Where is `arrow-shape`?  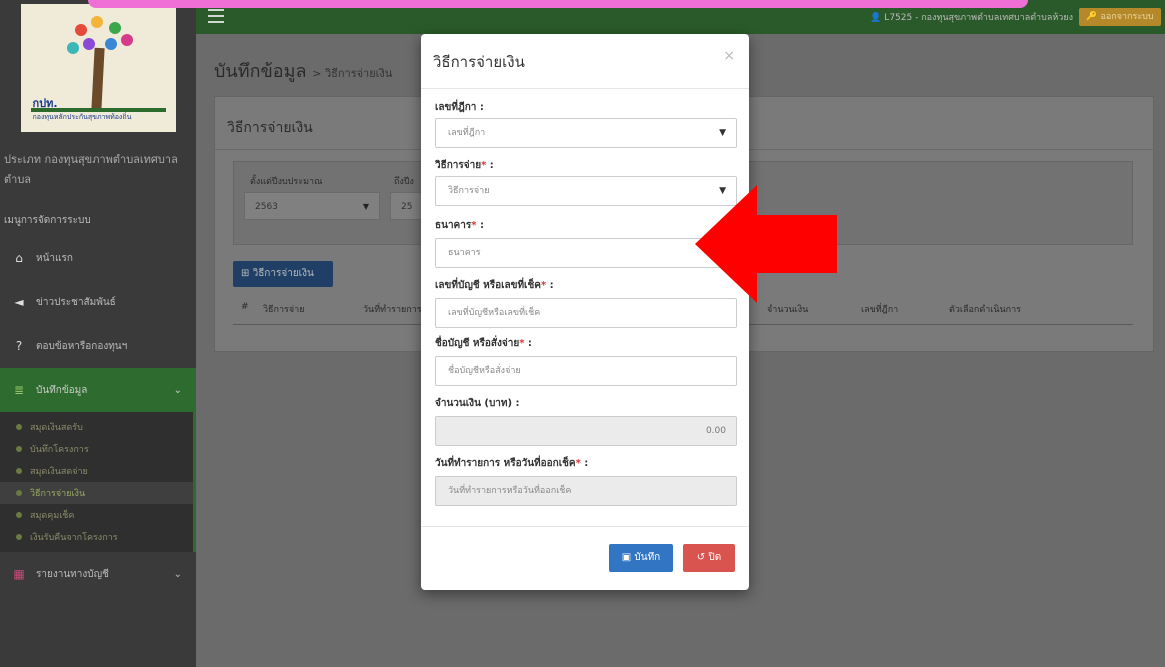
arrow-shape is located at coordinates (766, 244).